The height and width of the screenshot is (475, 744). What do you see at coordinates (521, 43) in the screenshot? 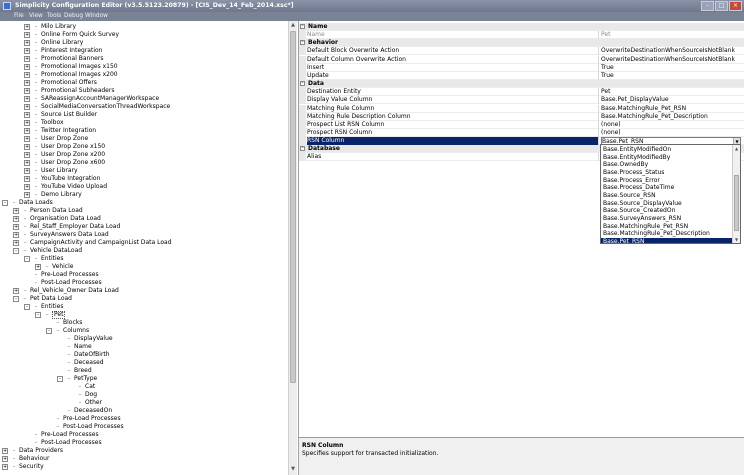
I see `property-category: - Behavior` at bounding box center [521, 43].